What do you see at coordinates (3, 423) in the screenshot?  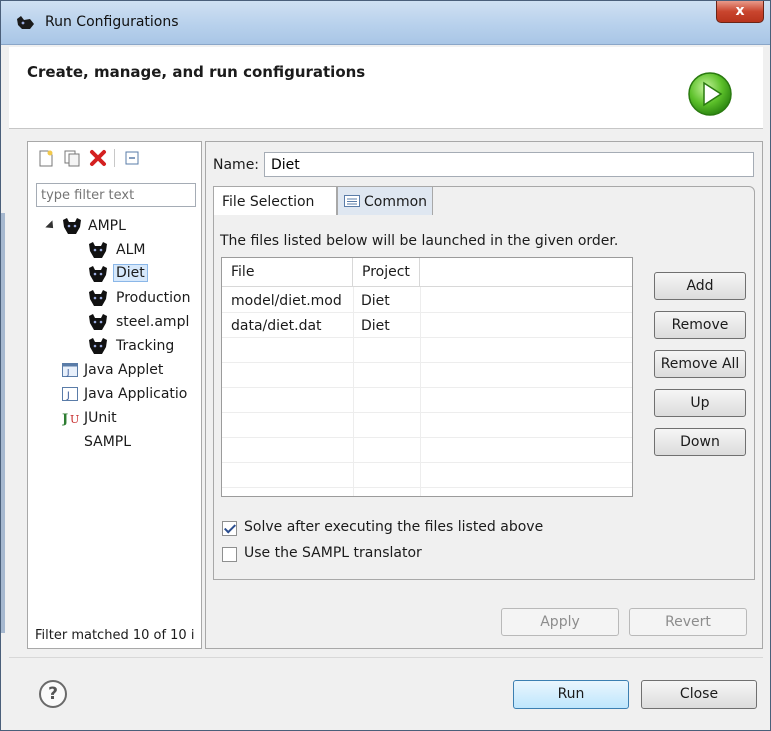 I see `background-edge` at bounding box center [3, 423].